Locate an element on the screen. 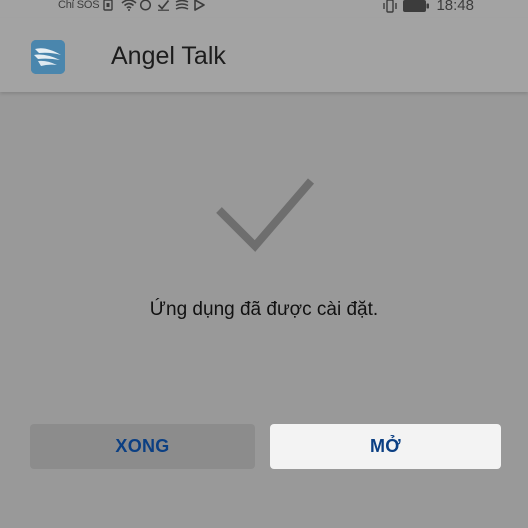 Image resolution: width=528 pixels, height=528 pixels. done-button: XONG is located at coordinates (142, 446).